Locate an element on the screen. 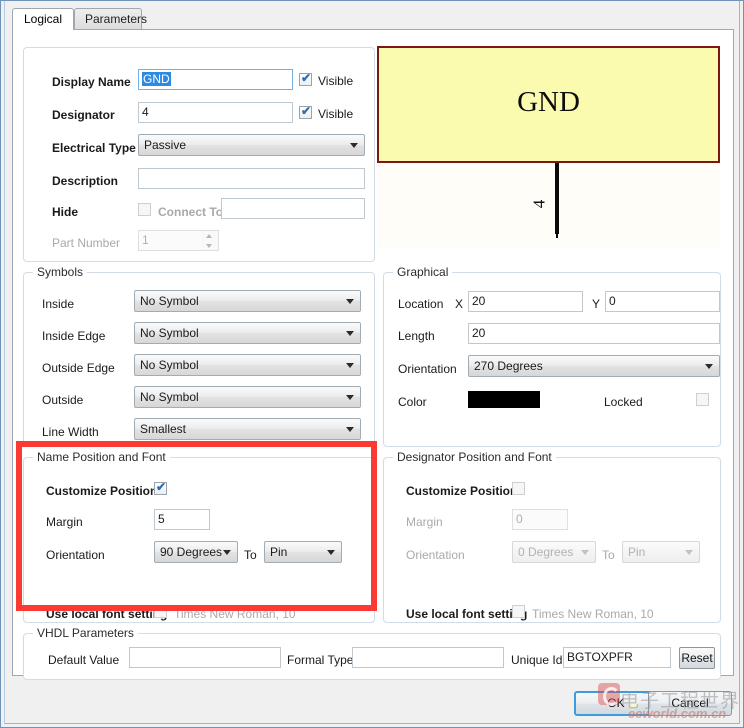 This screenshot has width=744, height=728. designator-margin-input: 0 is located at coordinates (540, 519).